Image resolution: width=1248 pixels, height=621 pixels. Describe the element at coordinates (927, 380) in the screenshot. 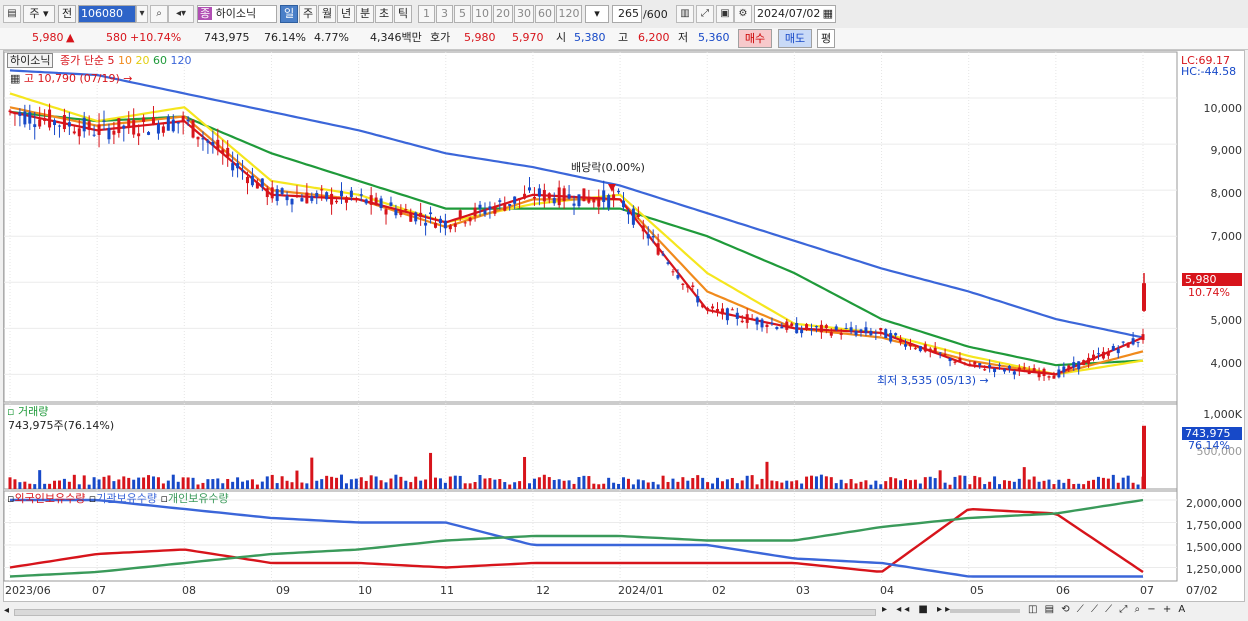

I see `low-note-text: 최저 3,535 (05/13)` at that location.